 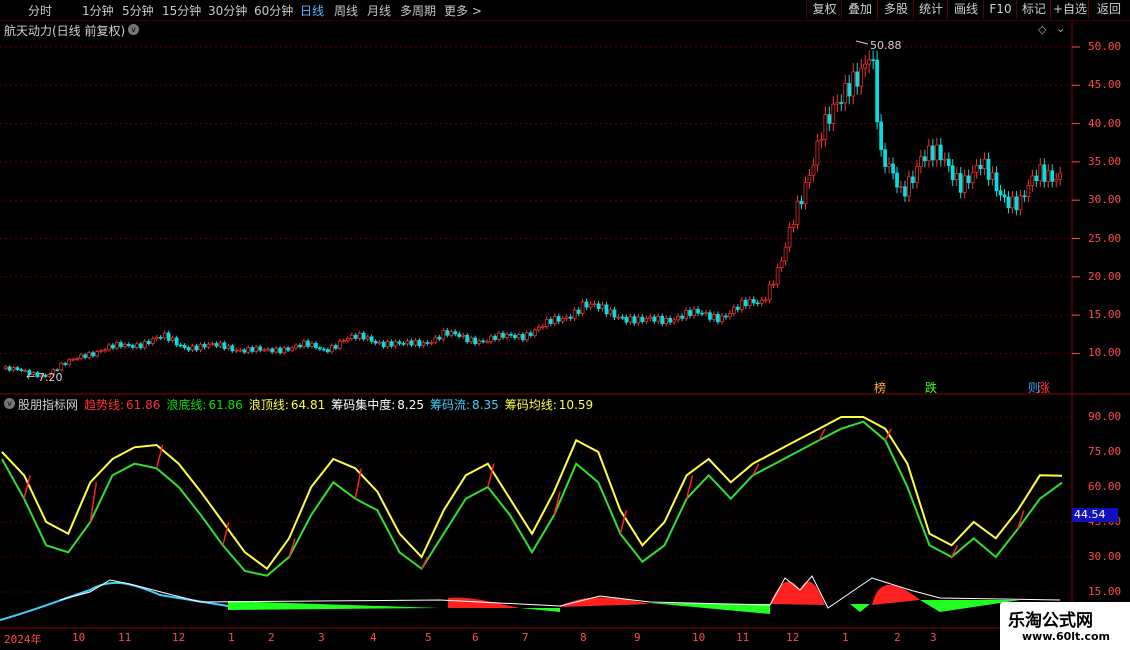 What do you see at coordinates (637, 637) in the screenshot?
I see `time-axis-label: 9` at bounding box center [637, 637].